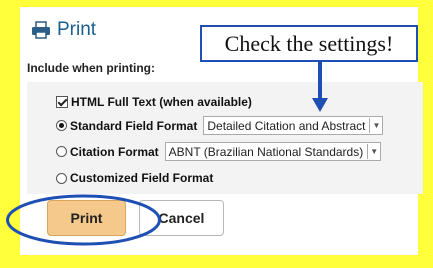 Image resolution: width=433 pixels, height=268 pixels. I want to click on print-button: Print, so click(86, 218).